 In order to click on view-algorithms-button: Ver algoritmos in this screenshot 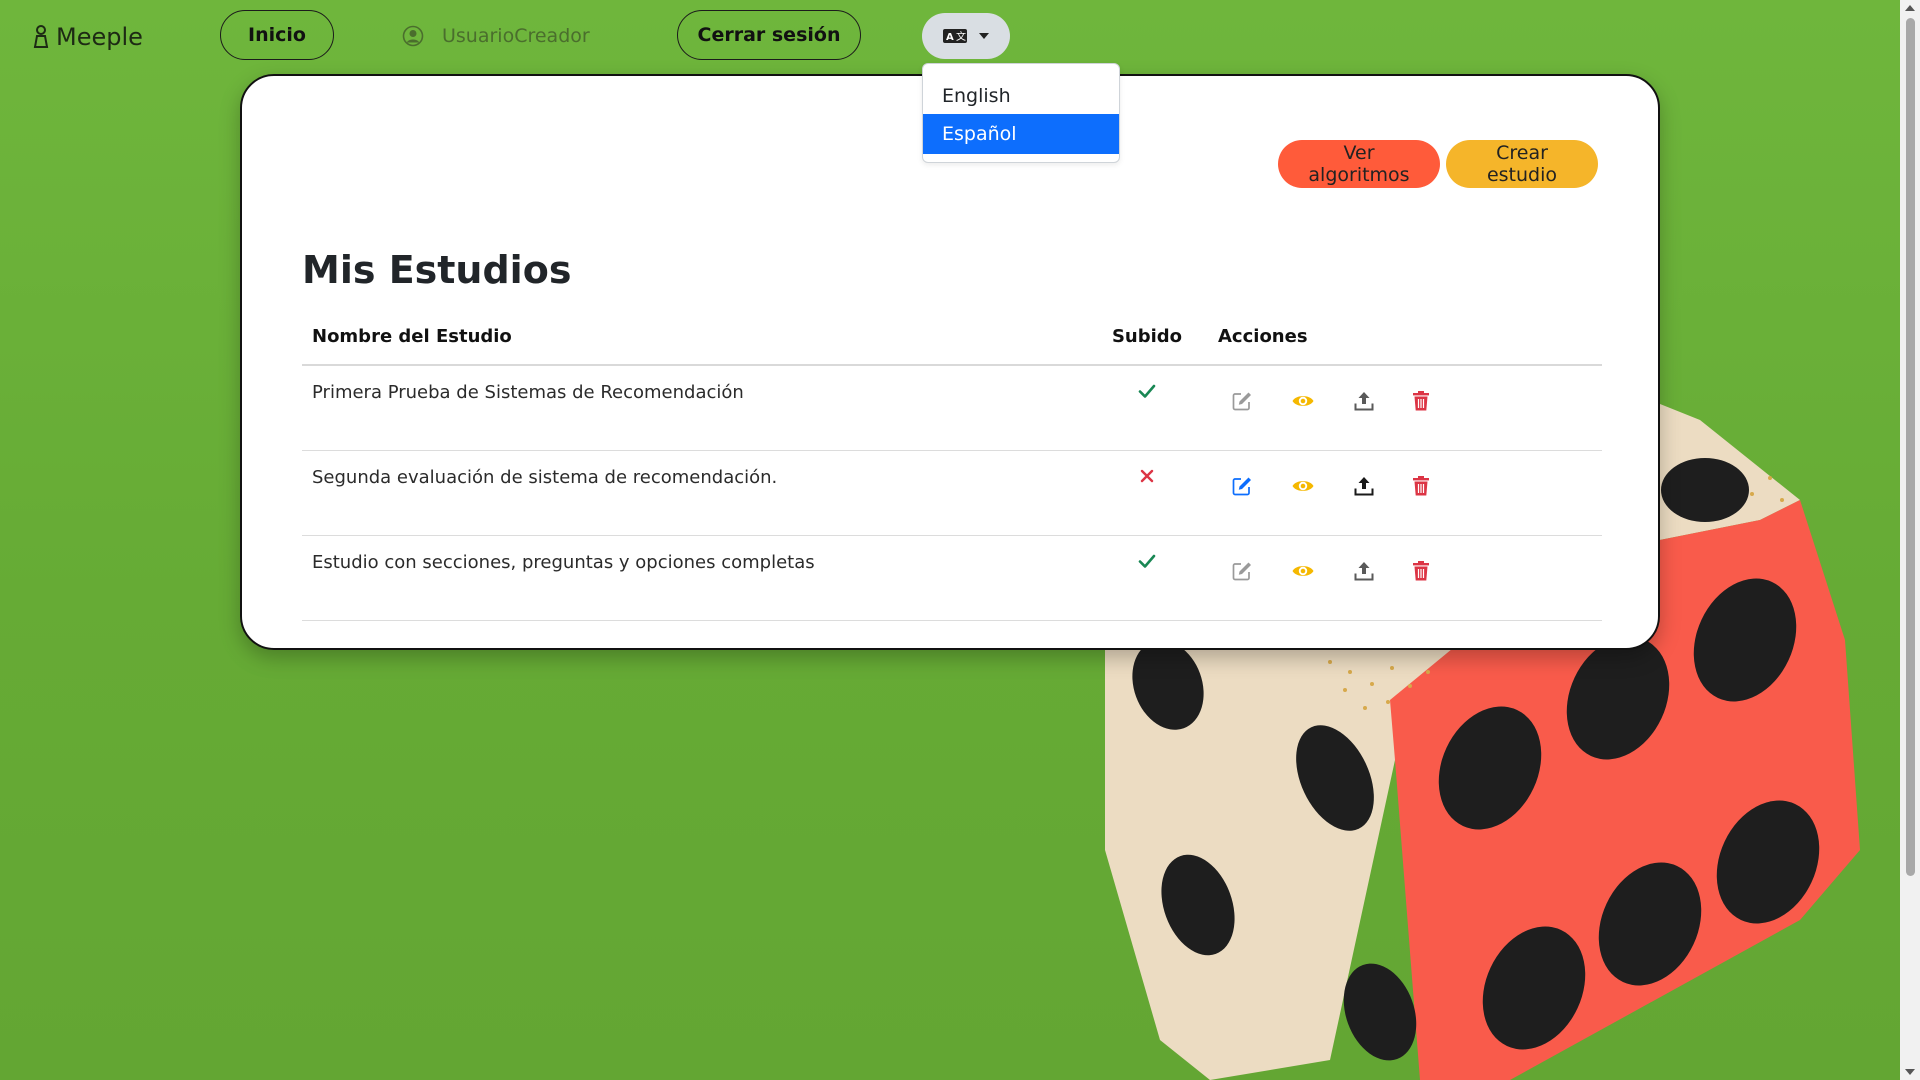, I will do `click(1359, 164)`.